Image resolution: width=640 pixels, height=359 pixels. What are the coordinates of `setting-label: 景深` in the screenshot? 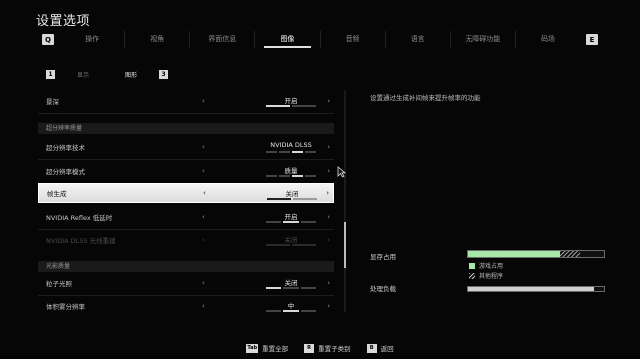 It's located at (52, 102).